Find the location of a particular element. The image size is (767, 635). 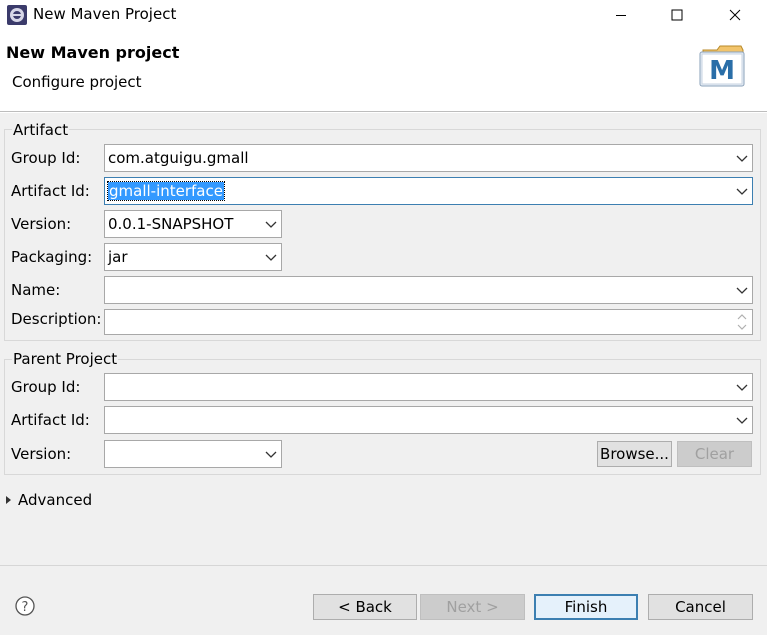

parent-version-label: Version: is located at coordinates (41, 454).